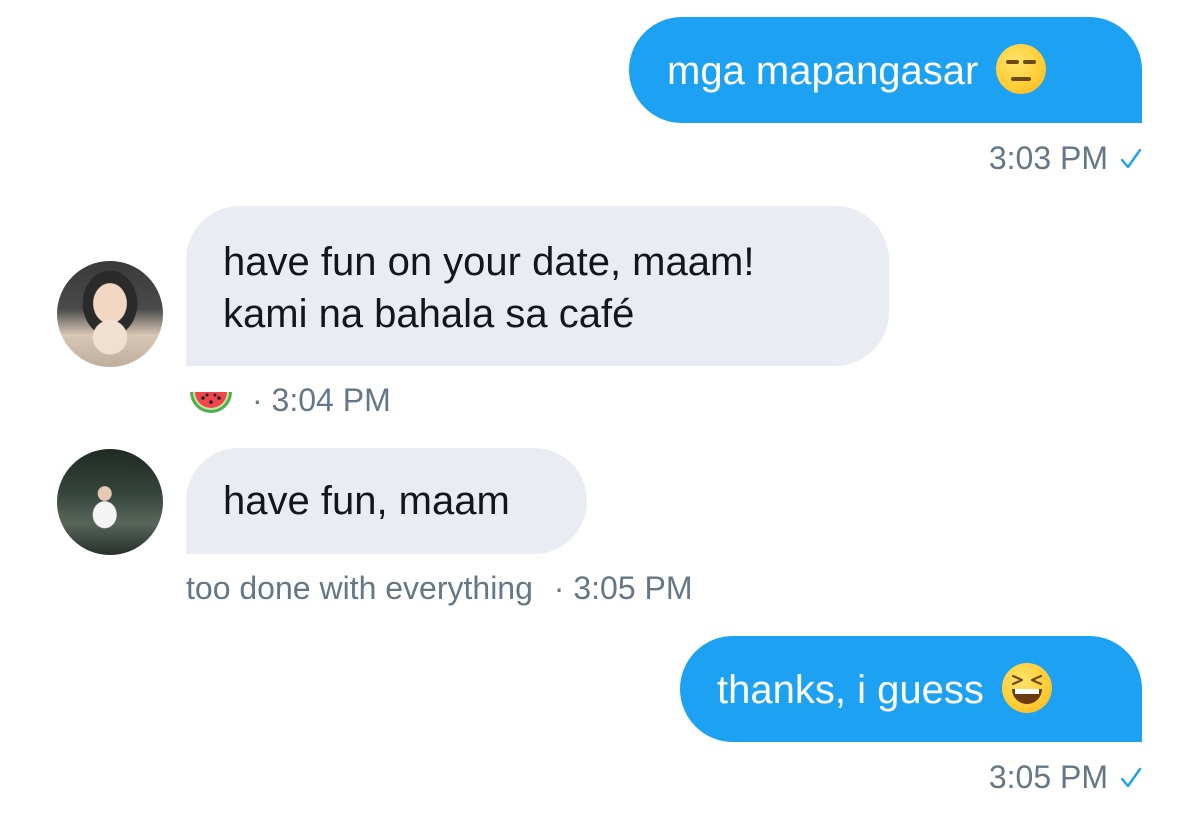  Describe the element at coordinates (429, 314) in the screenshot. I see `message-text-line: kami na bahala sa café` at that location.